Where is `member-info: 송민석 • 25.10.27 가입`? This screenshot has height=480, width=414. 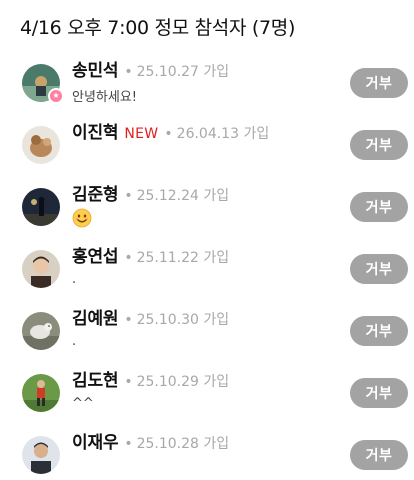 member-info: 송민석 • 25.10.27 가입 is located at coordinates (150, 68).